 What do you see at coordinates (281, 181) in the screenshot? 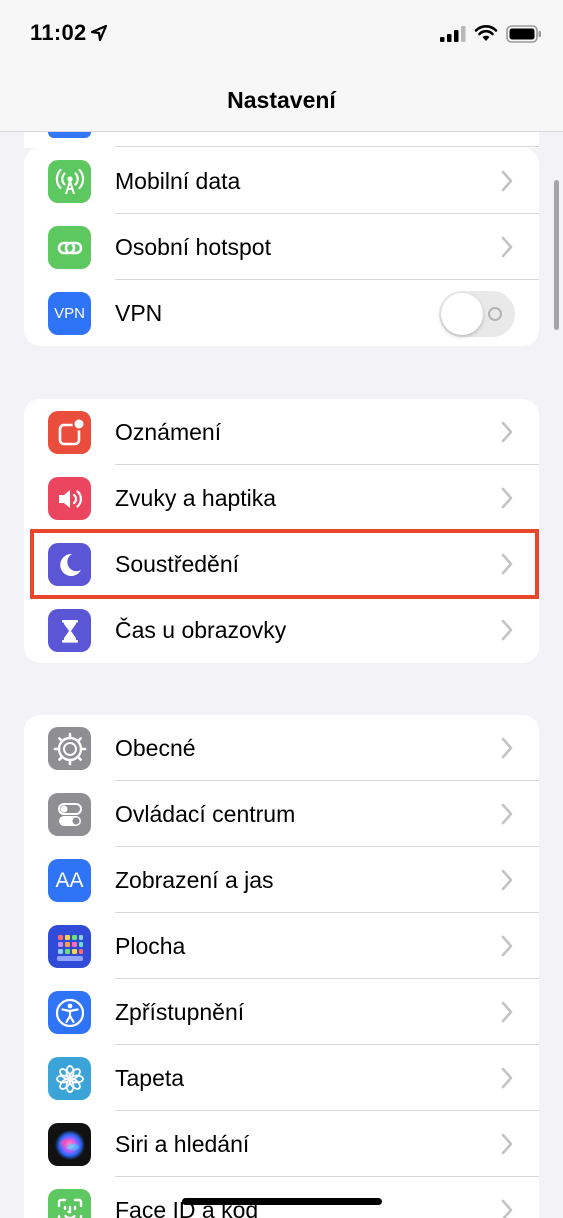
I see `settings-row-mobile-data: Mobilní data` at bounding box center [281, 181].